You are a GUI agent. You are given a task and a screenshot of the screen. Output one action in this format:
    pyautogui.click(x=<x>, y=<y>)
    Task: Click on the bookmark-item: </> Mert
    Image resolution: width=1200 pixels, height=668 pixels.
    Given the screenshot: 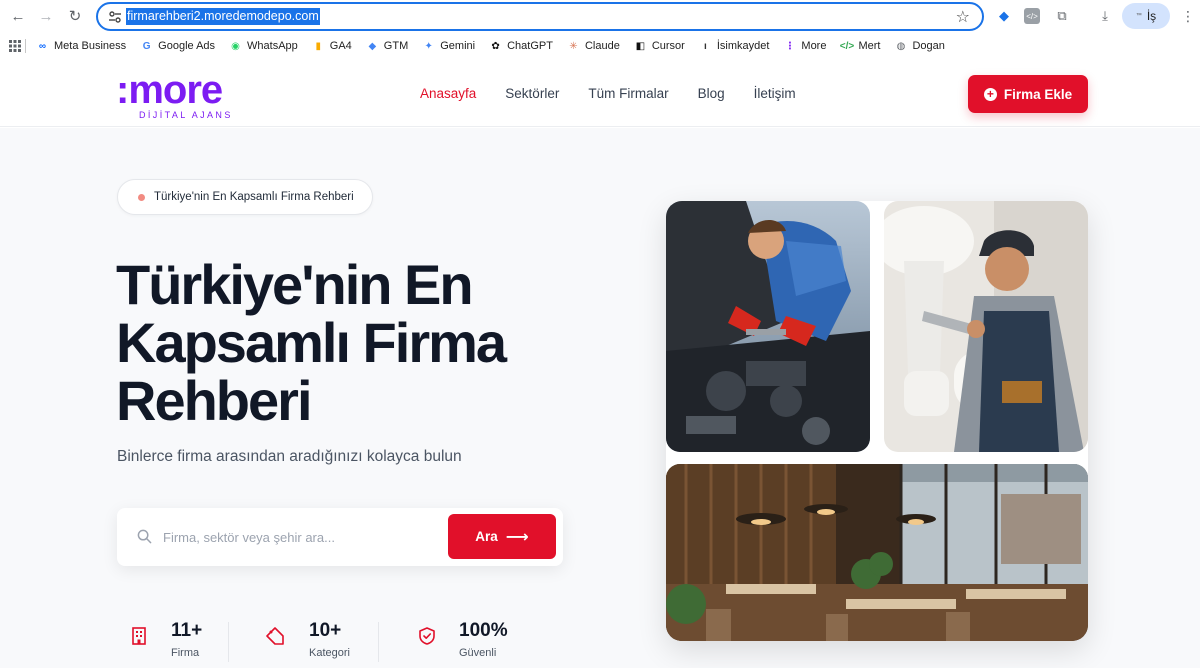 What is the action you would take?
    pyautogui.click(x=860, y=46)
    